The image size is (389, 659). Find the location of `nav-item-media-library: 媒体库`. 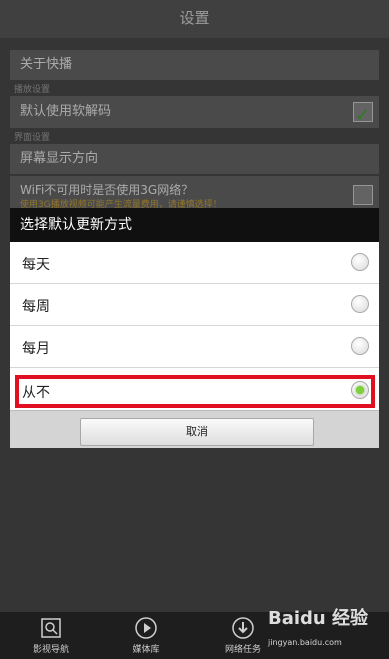

nav-item-media-library: 媒体库 is located at coordinates (146, 635).